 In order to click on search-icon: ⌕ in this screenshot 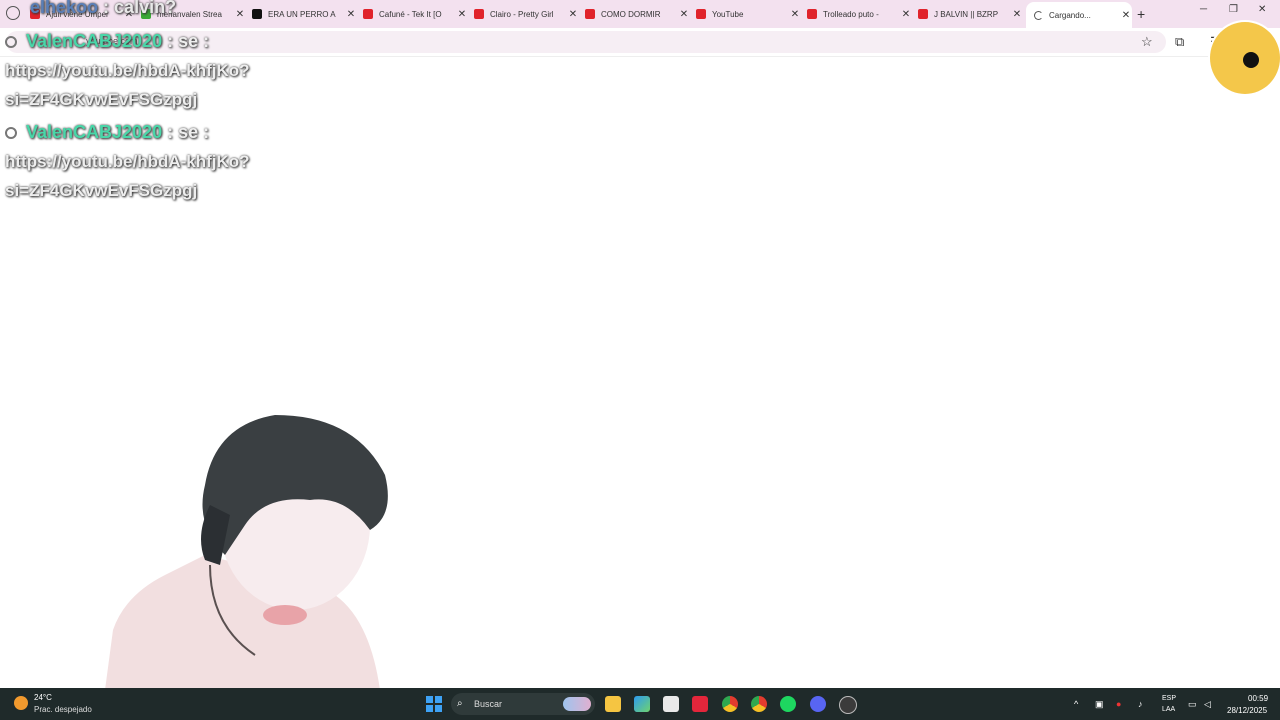, I will do `click(460, 703)`.